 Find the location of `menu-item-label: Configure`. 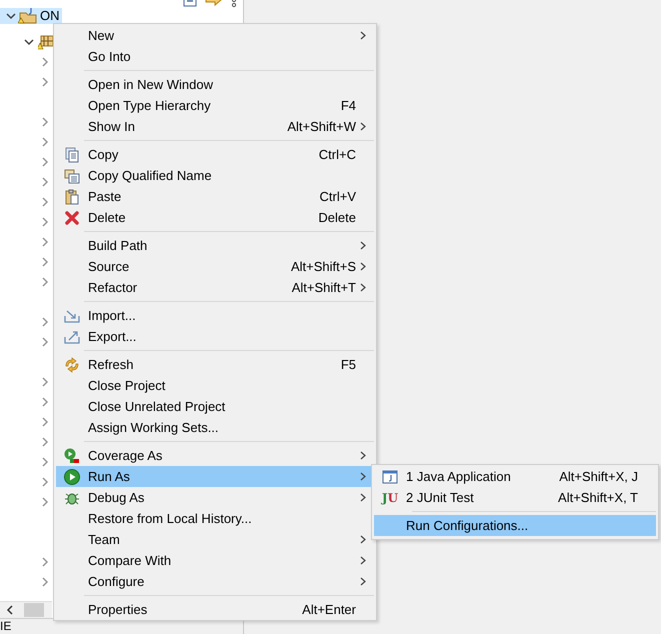

menu-item-label: Configure is located at coordinates (116, 581).